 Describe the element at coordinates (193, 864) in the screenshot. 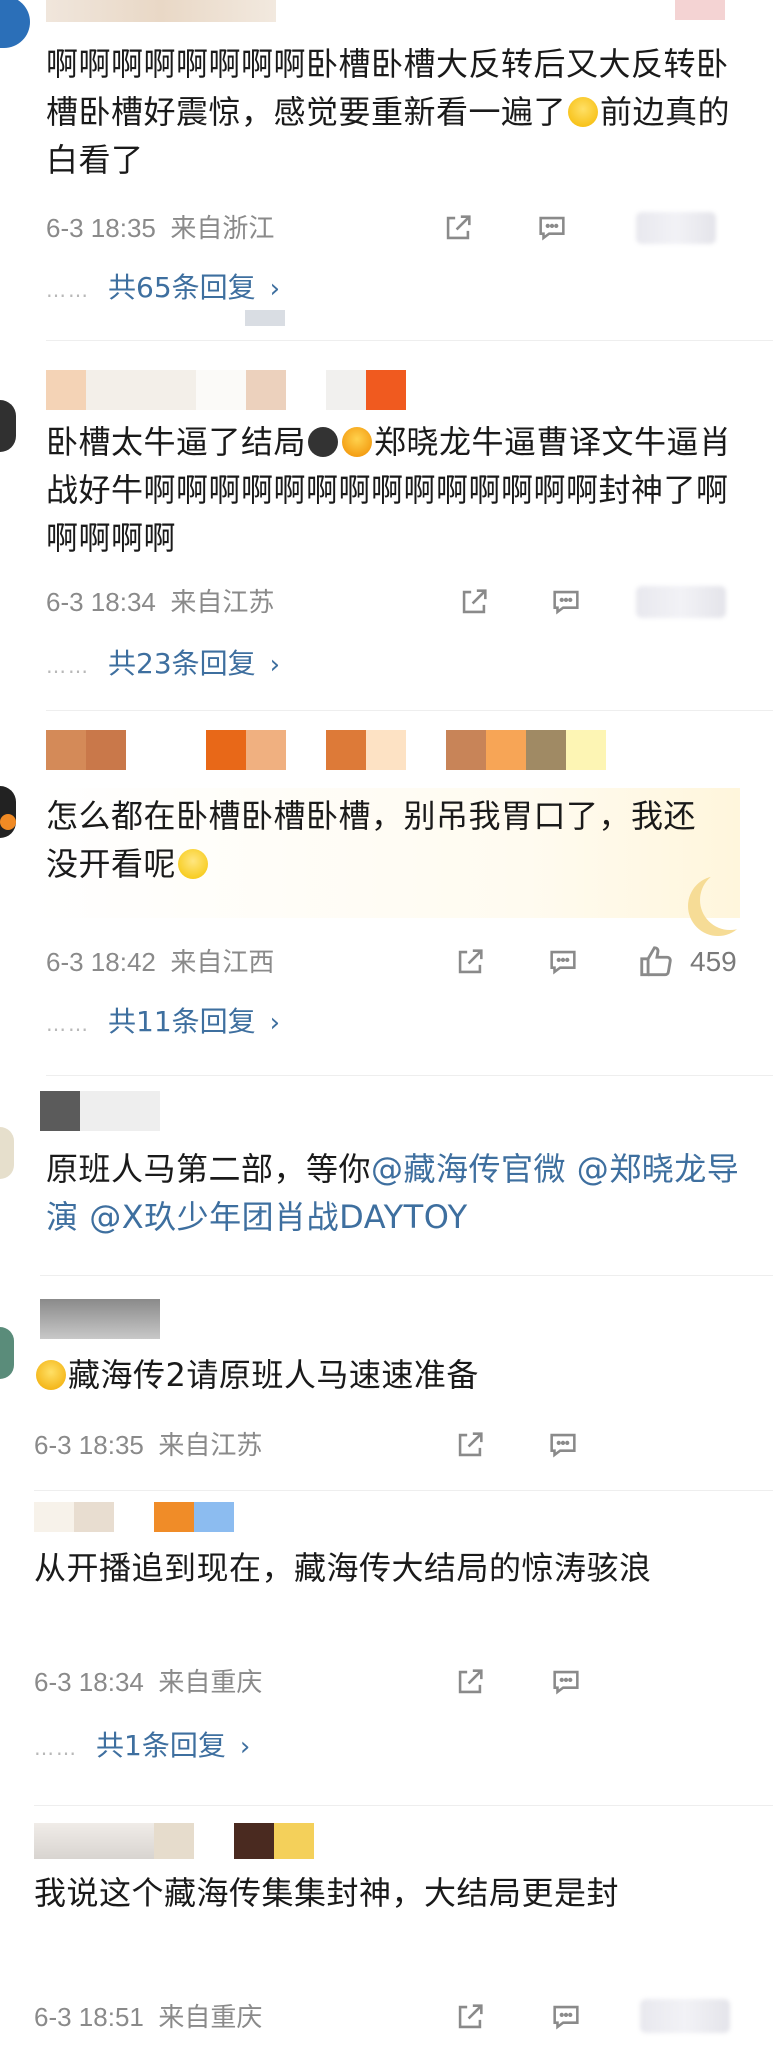

I see `shy-face-icon` at that location.